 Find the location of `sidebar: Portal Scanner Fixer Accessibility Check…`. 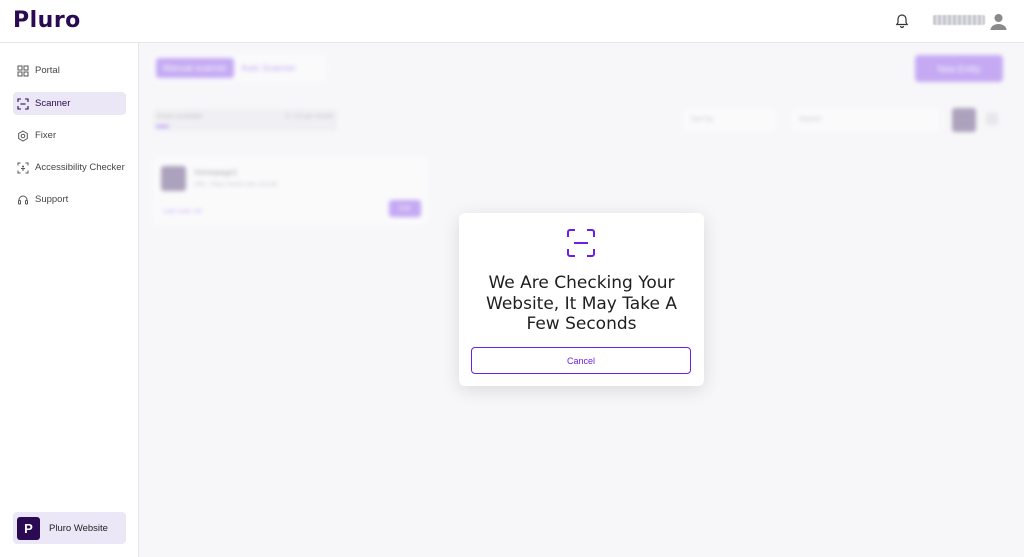

sidebar: Portal Scanner Fixer Accessibility Check… is located at coordinates (69, 300).